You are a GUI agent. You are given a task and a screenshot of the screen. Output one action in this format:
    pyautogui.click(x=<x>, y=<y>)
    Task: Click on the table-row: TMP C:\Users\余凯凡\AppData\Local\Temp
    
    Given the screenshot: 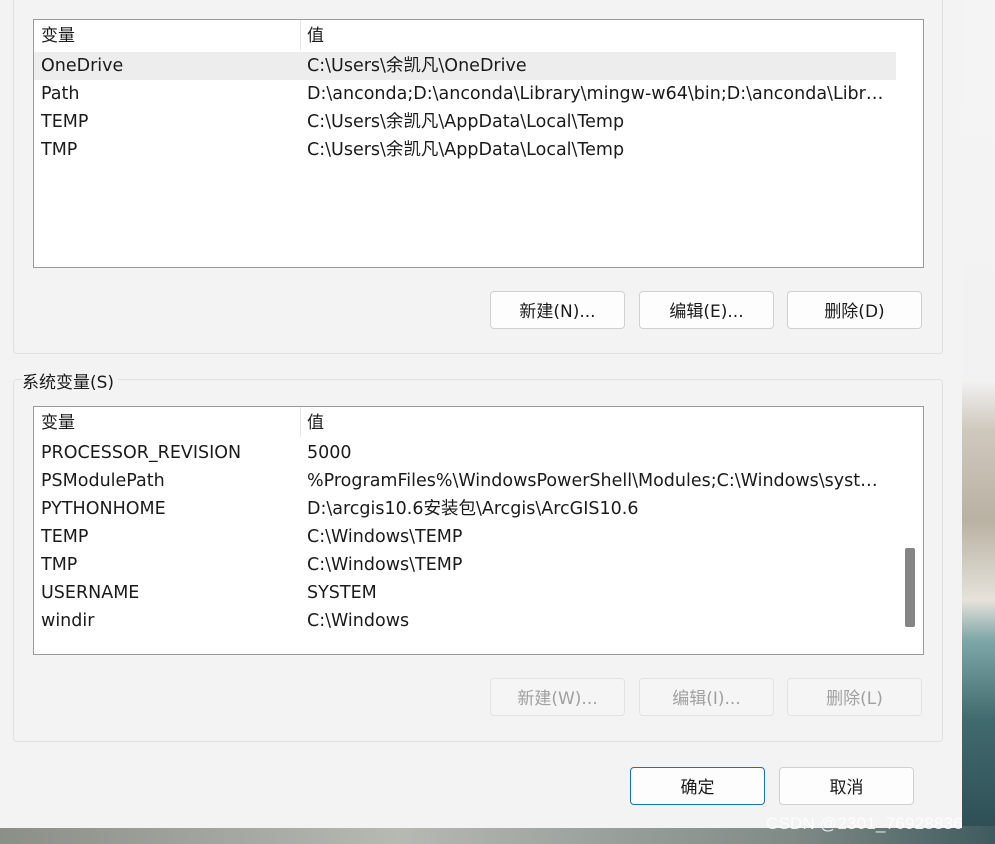 What is the action you would take?
    pyautogui.click(x=465, y=150)
    